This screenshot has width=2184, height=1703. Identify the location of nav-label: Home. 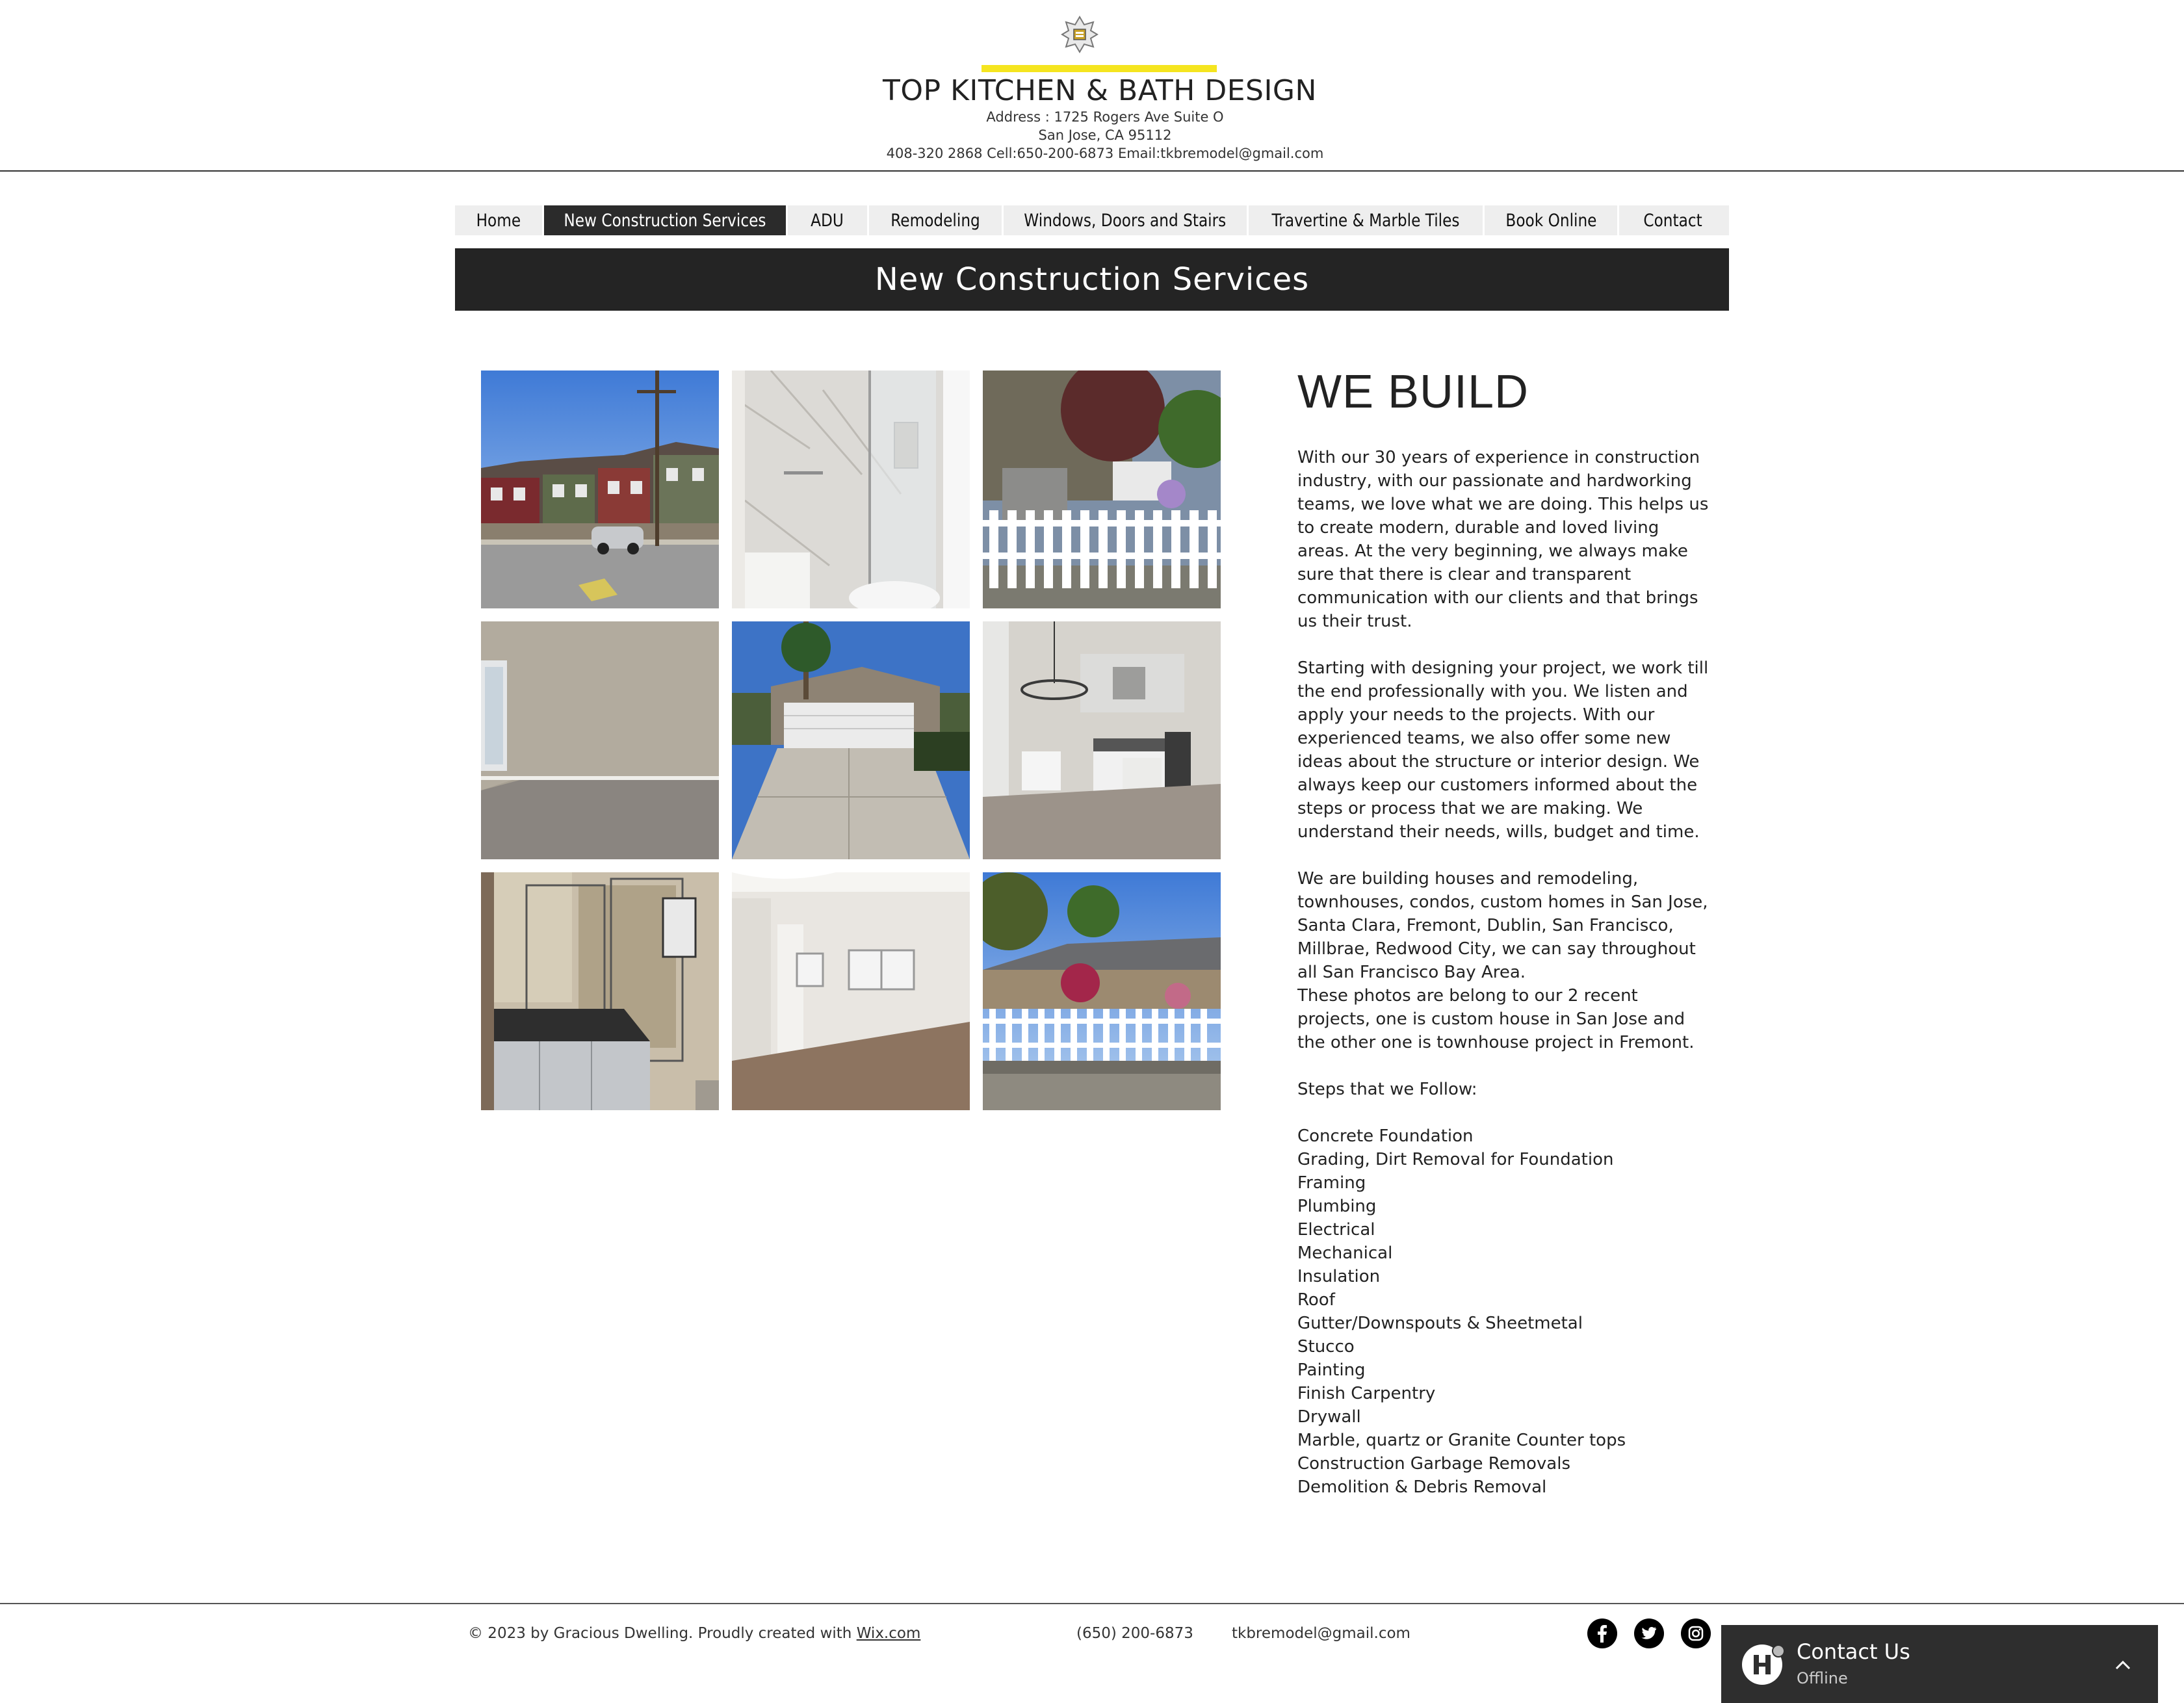
(499, 220).